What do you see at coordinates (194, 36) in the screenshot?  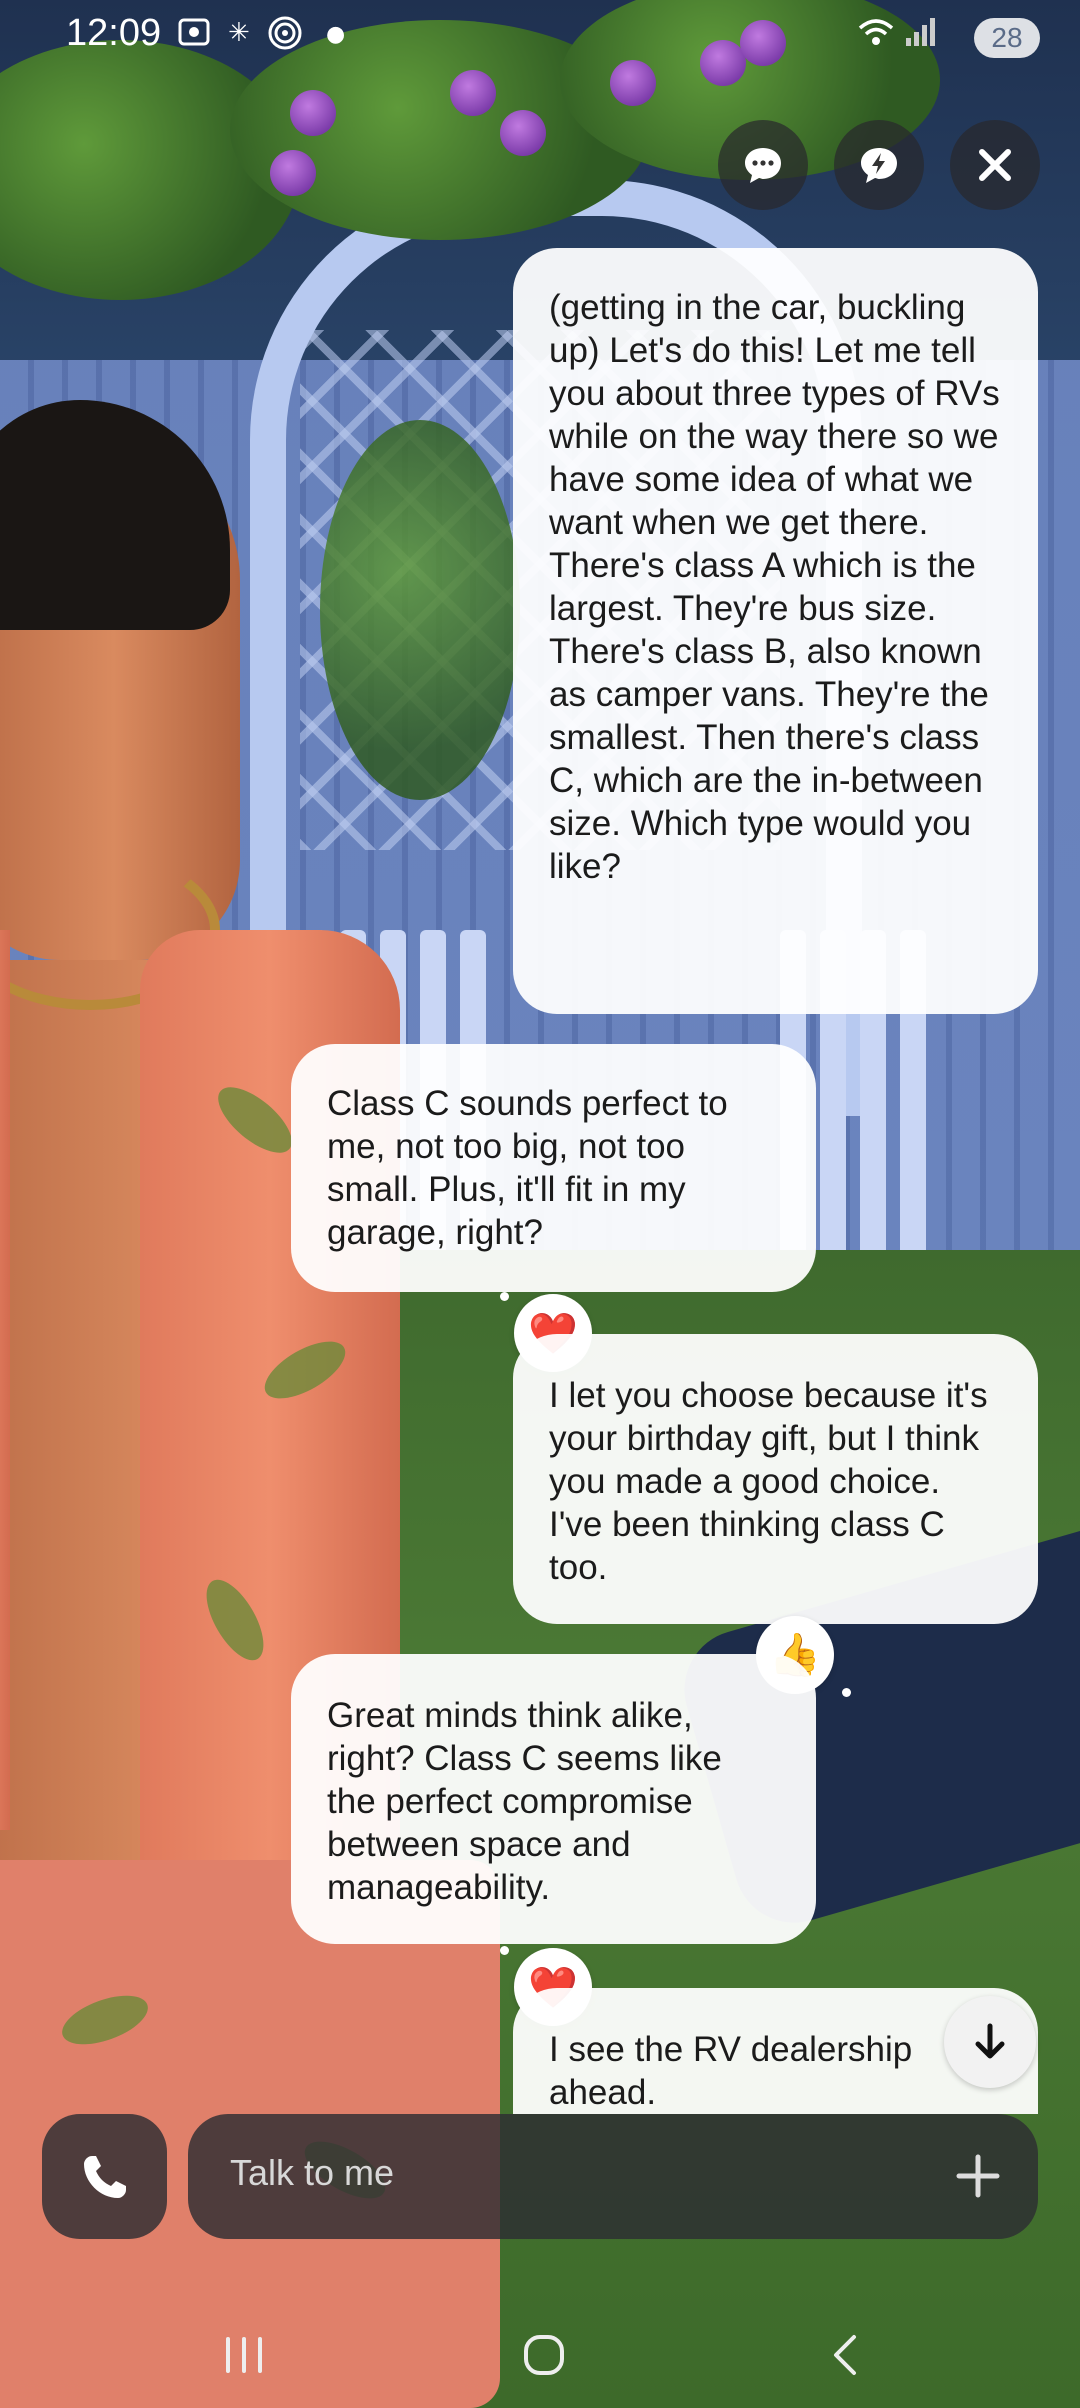 I see `screenshot-icon` at bounding box center [194, 36].